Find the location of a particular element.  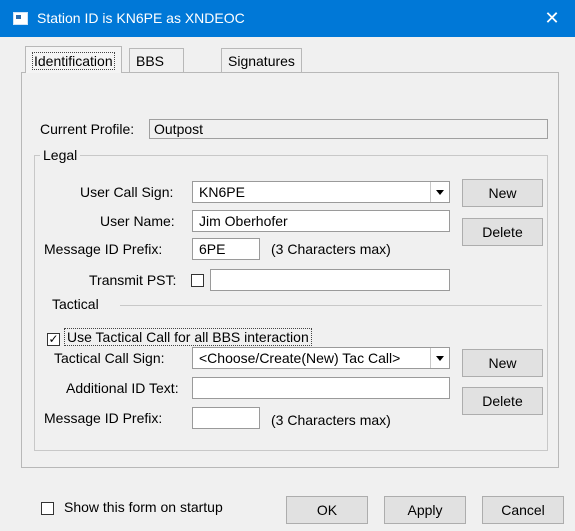

current-profile-label: Current Profile: is located at coordinates (87, 129).